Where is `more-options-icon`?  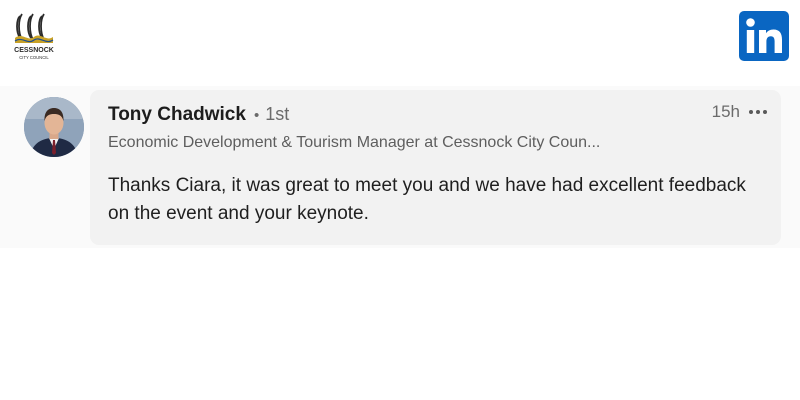 more-options-icon is located at coordinates (758, 112).